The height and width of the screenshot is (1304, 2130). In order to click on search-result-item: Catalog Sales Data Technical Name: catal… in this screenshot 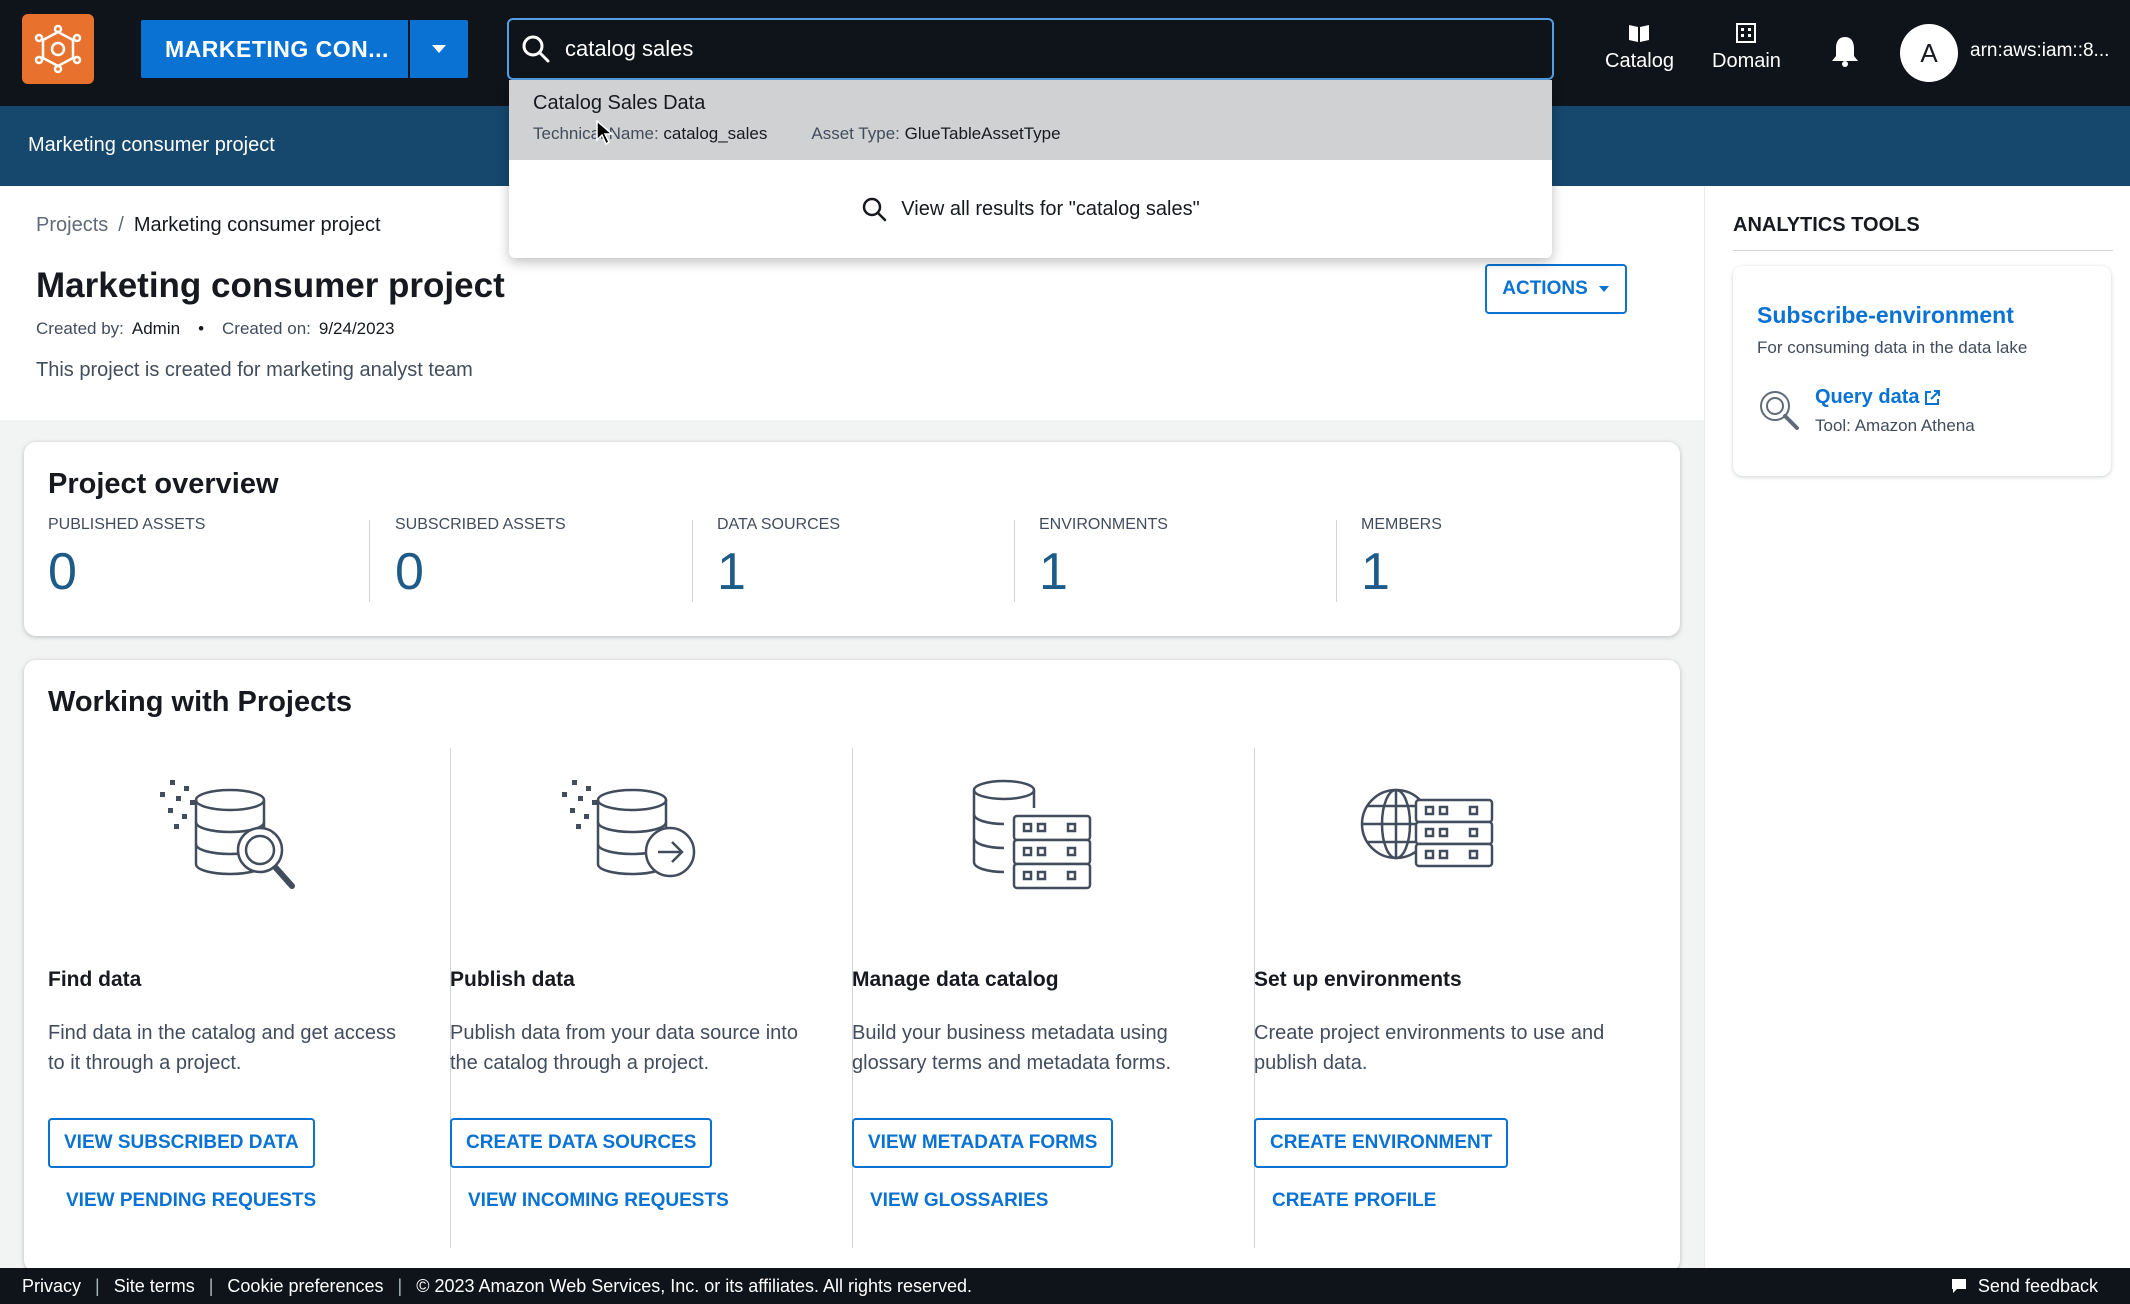, I will do `click(1030, 120)`.